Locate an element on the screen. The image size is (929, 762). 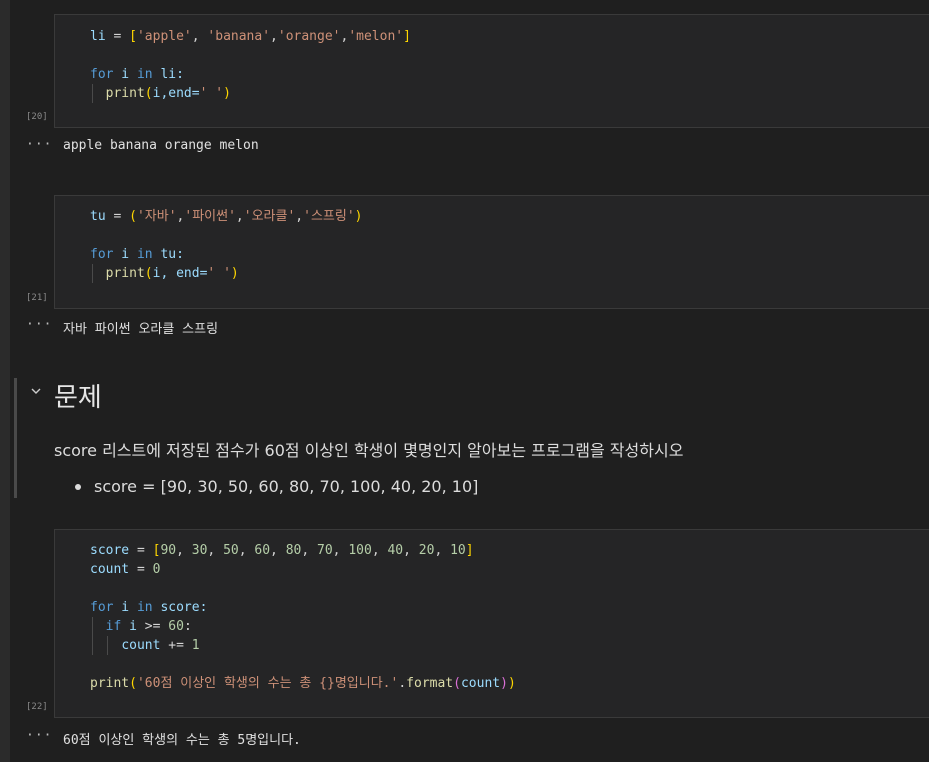
code-token: [ is located at coordinates (133, 36).